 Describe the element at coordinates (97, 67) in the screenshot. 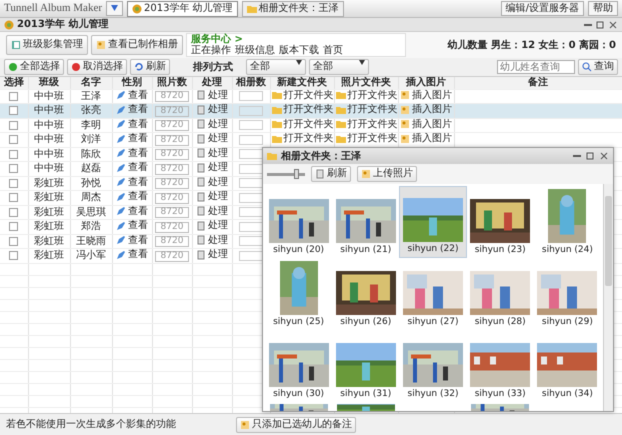

I see `filter-button: 取消选择` at that location.